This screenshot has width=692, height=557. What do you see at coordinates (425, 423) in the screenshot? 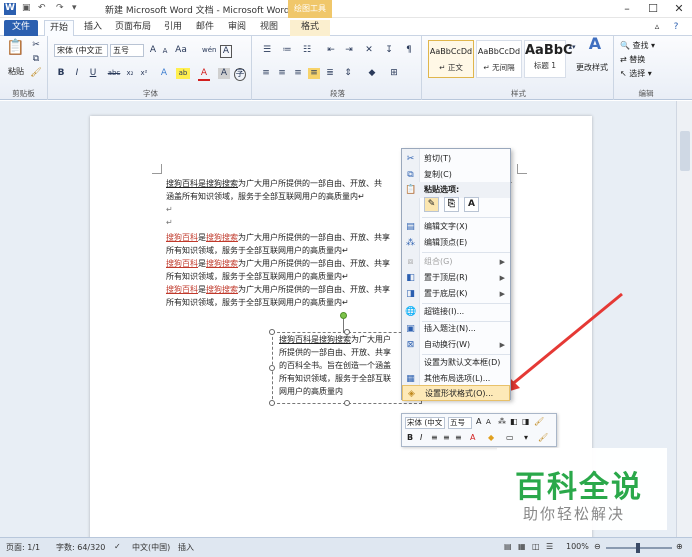
I see `mini-font-name-select: 宋体 (中文` at bounding box center [425, 423].